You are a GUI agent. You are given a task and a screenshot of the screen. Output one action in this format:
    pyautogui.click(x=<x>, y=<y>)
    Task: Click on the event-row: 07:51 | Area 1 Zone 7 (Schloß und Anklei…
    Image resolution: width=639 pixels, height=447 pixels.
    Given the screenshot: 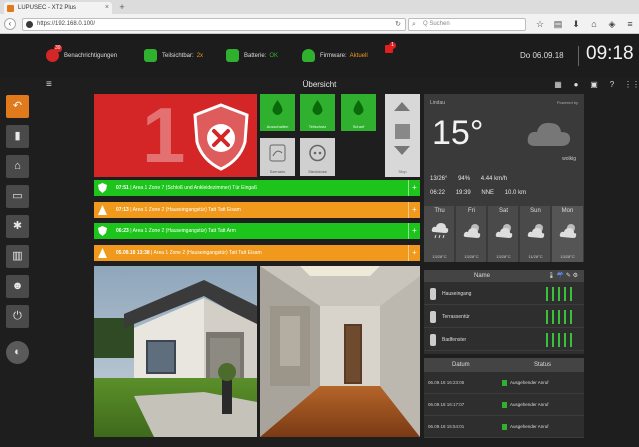 What is the action you would take?
    pyautogui.click(x=257, y=188)
    